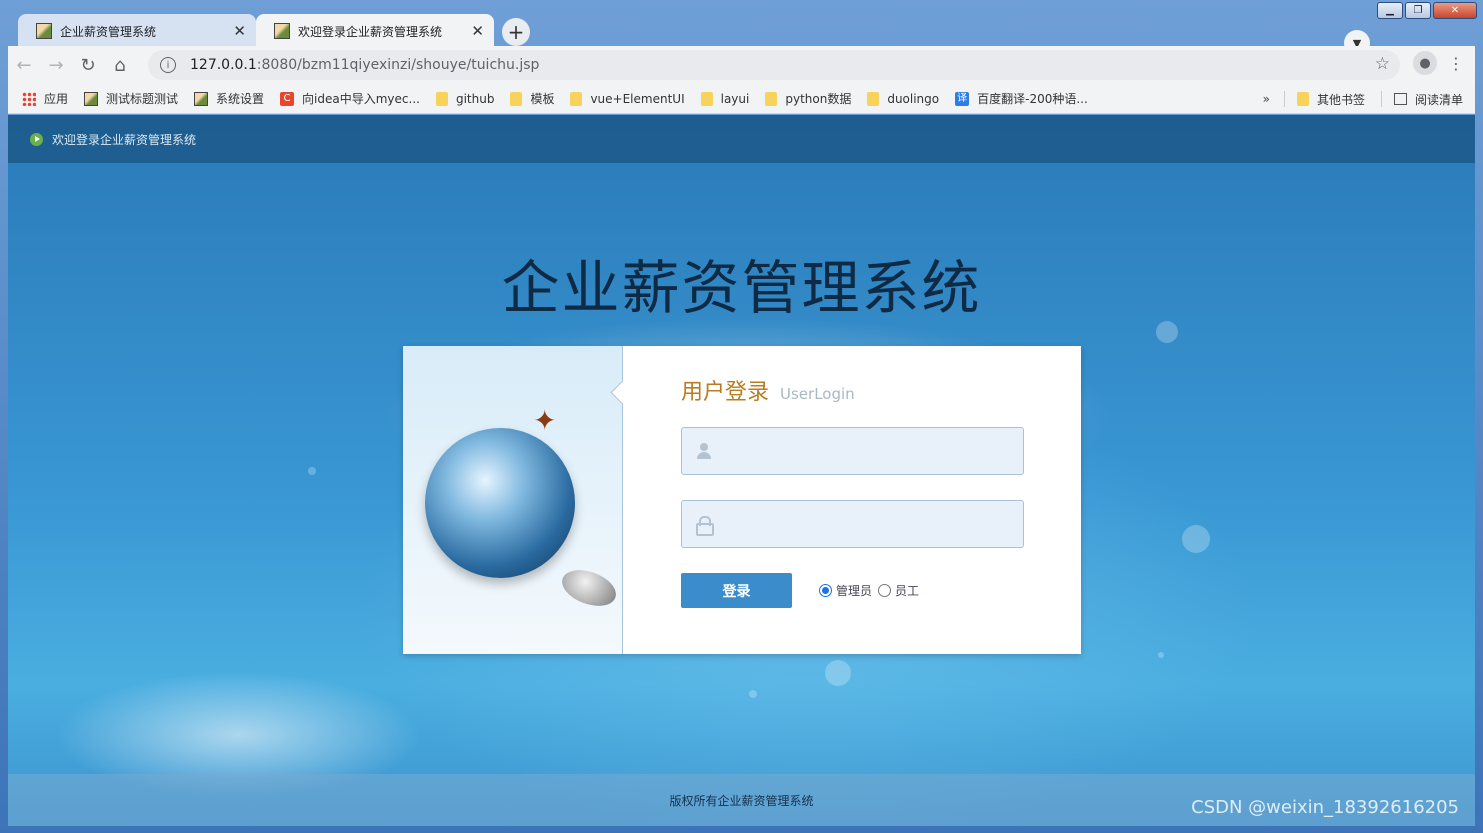 The width and height of the screenshot is (1483, 833). What do you see at coordinates (516, 32) in the screenshot?
I see `new-tab-button: +` at bounding box center [516, 32].